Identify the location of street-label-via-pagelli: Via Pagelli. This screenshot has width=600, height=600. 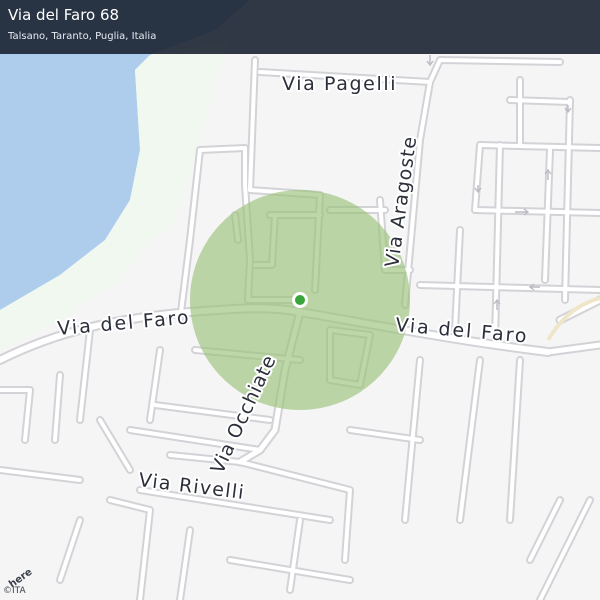
(339, 84).